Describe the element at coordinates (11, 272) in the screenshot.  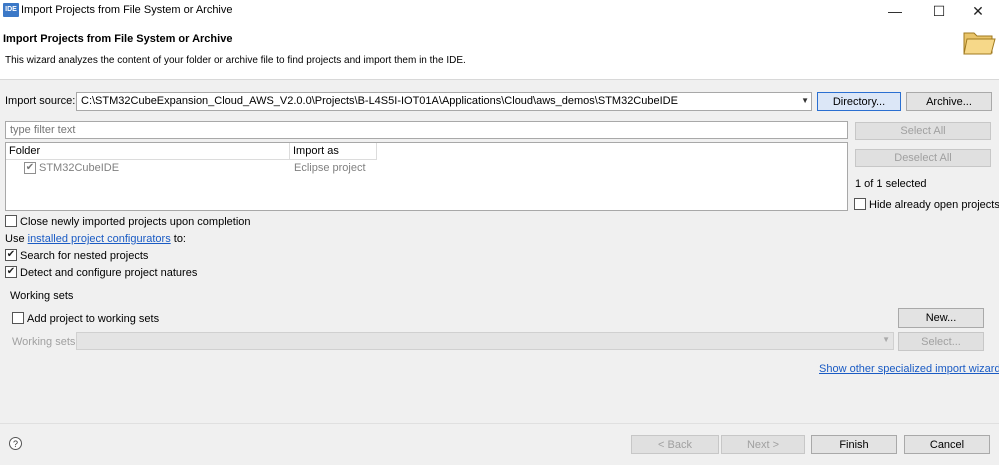
I see `detect-natures-checkbox` at that location.